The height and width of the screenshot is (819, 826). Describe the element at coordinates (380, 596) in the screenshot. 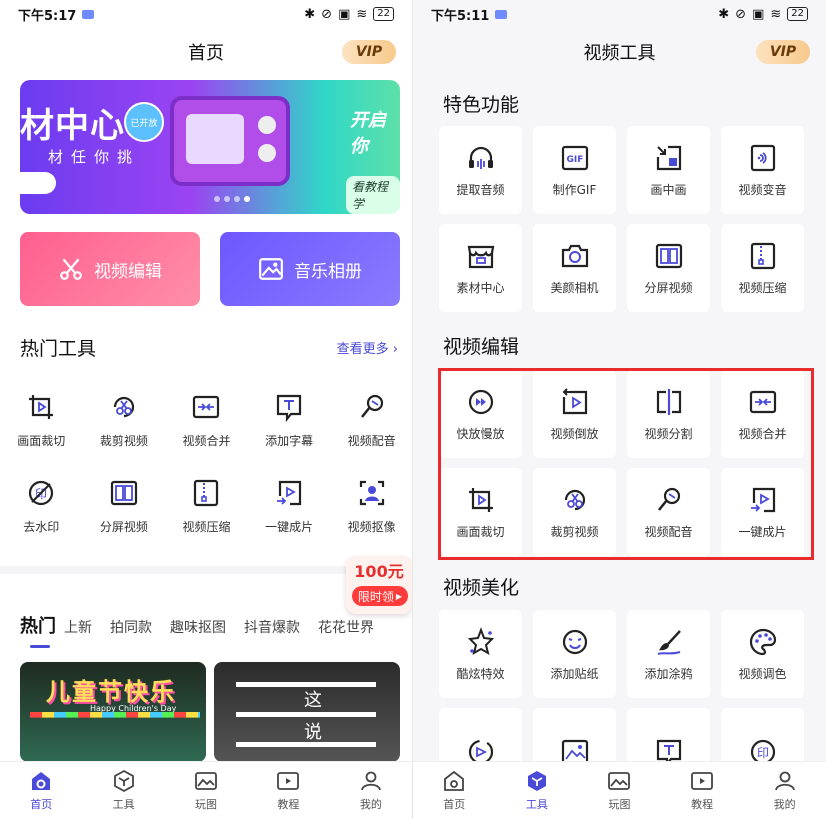

I see `coupon-claim-button: 限时领 ▶` at that location.